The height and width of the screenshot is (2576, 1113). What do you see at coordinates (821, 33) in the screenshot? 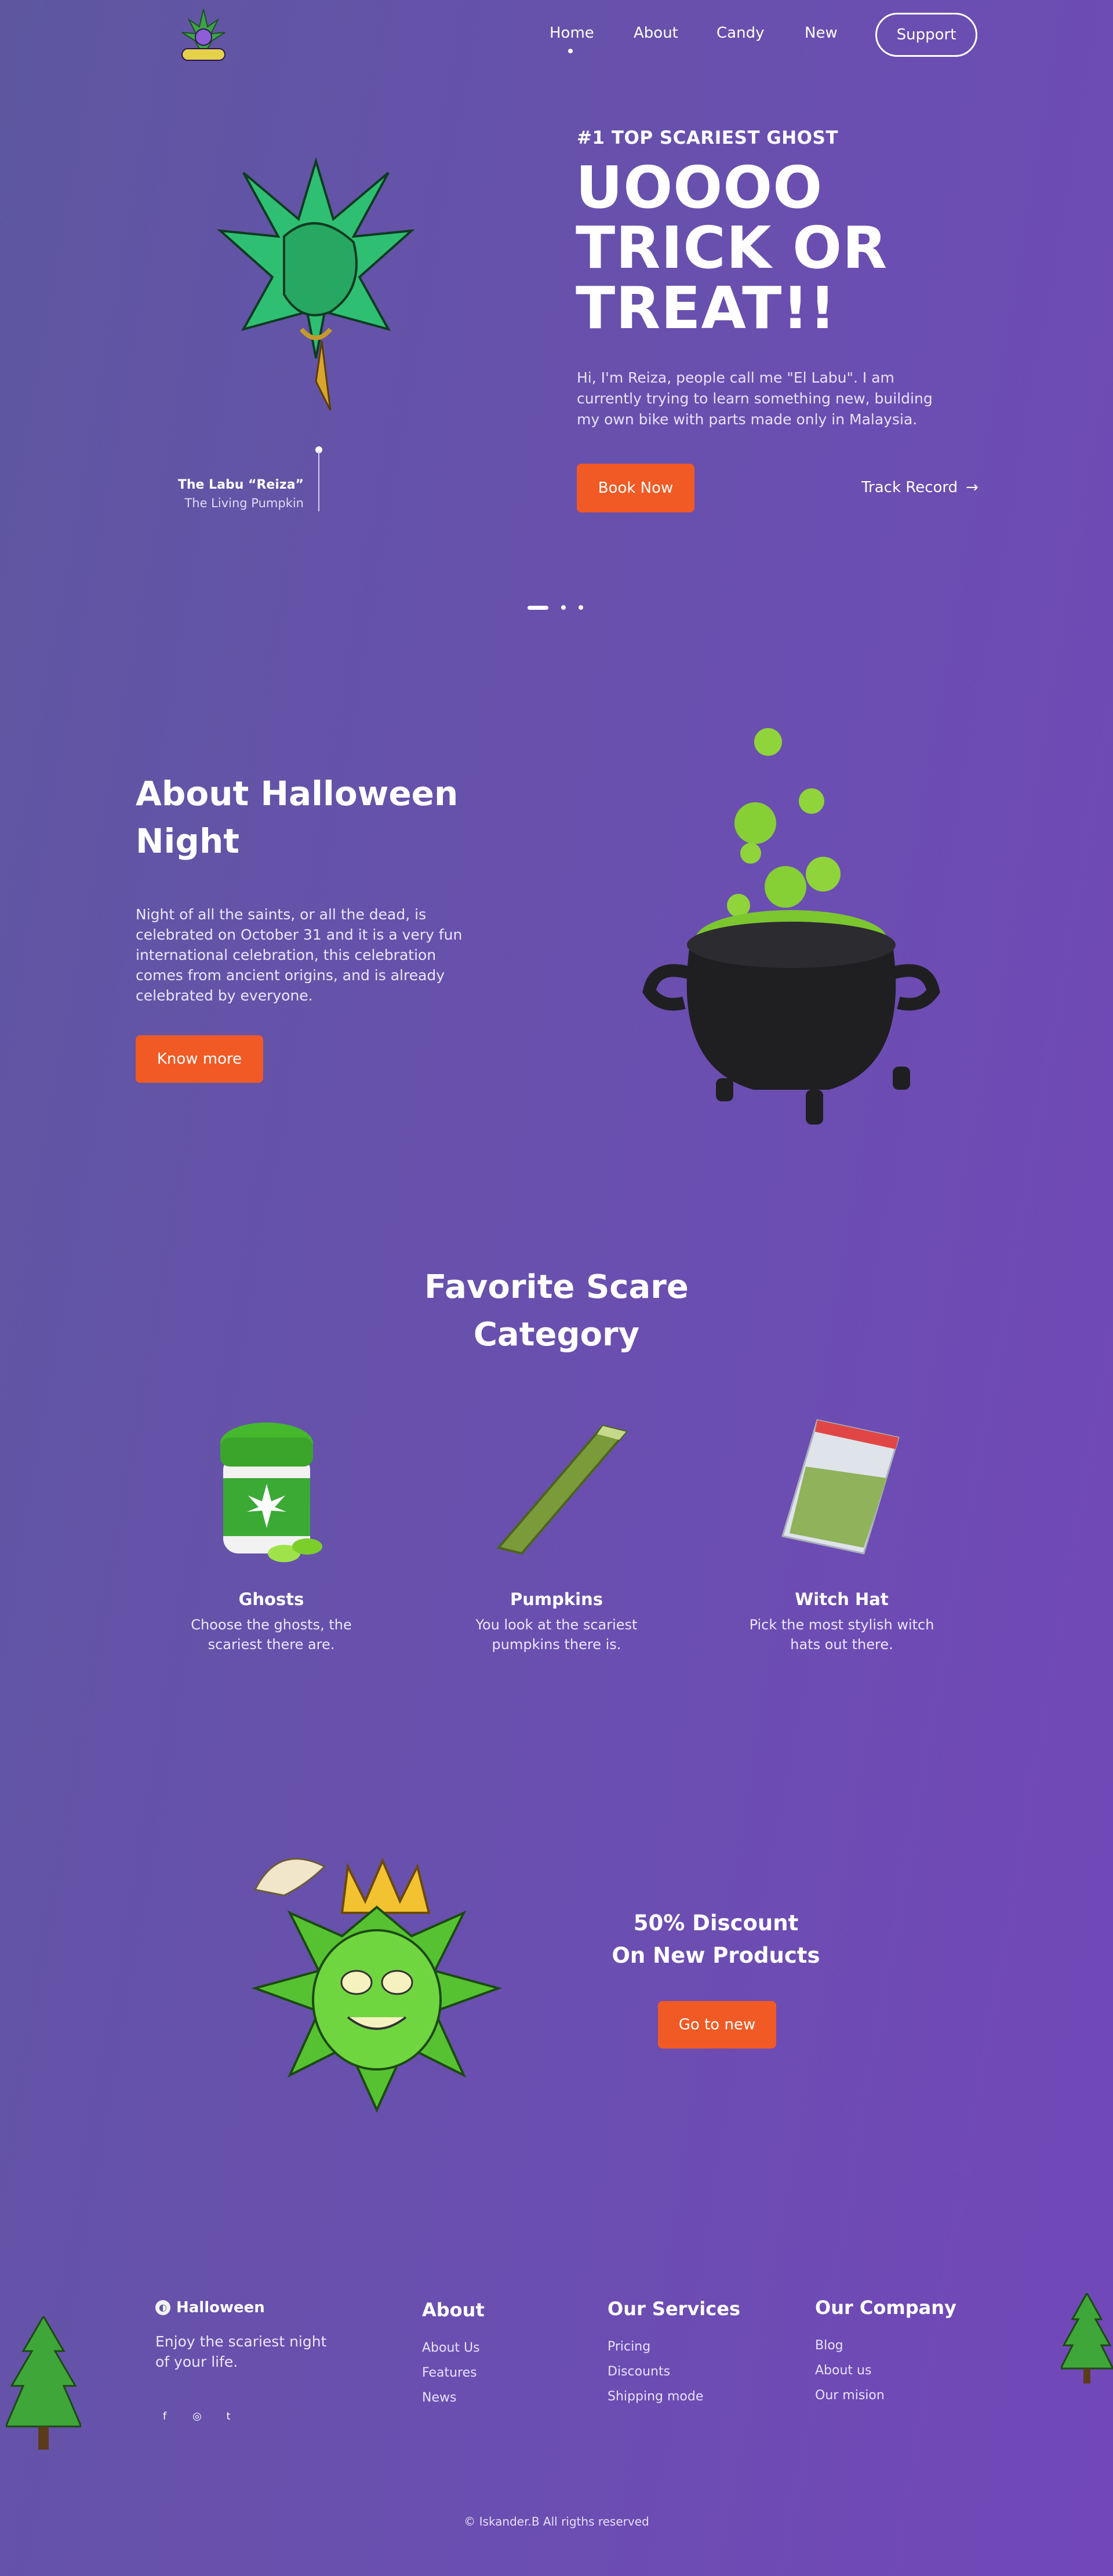
I see `nav-new: New` at bounding box center [821, 33].